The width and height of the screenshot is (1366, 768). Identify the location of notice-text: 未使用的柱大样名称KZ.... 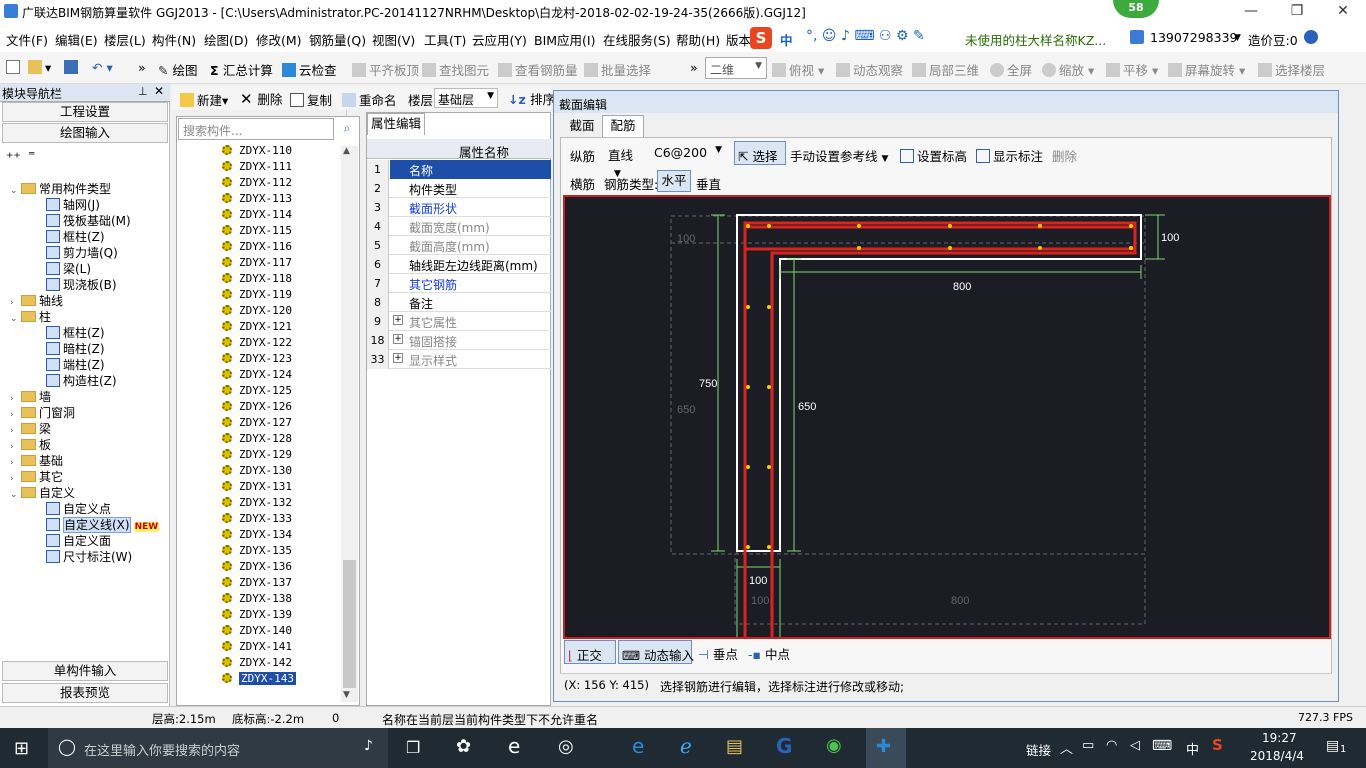
(1035, 39).